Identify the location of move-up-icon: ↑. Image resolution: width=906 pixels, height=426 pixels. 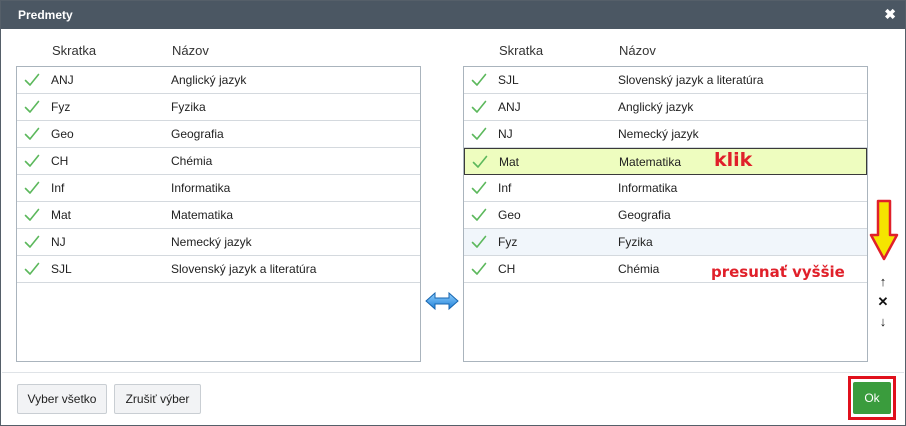
(883, 282).